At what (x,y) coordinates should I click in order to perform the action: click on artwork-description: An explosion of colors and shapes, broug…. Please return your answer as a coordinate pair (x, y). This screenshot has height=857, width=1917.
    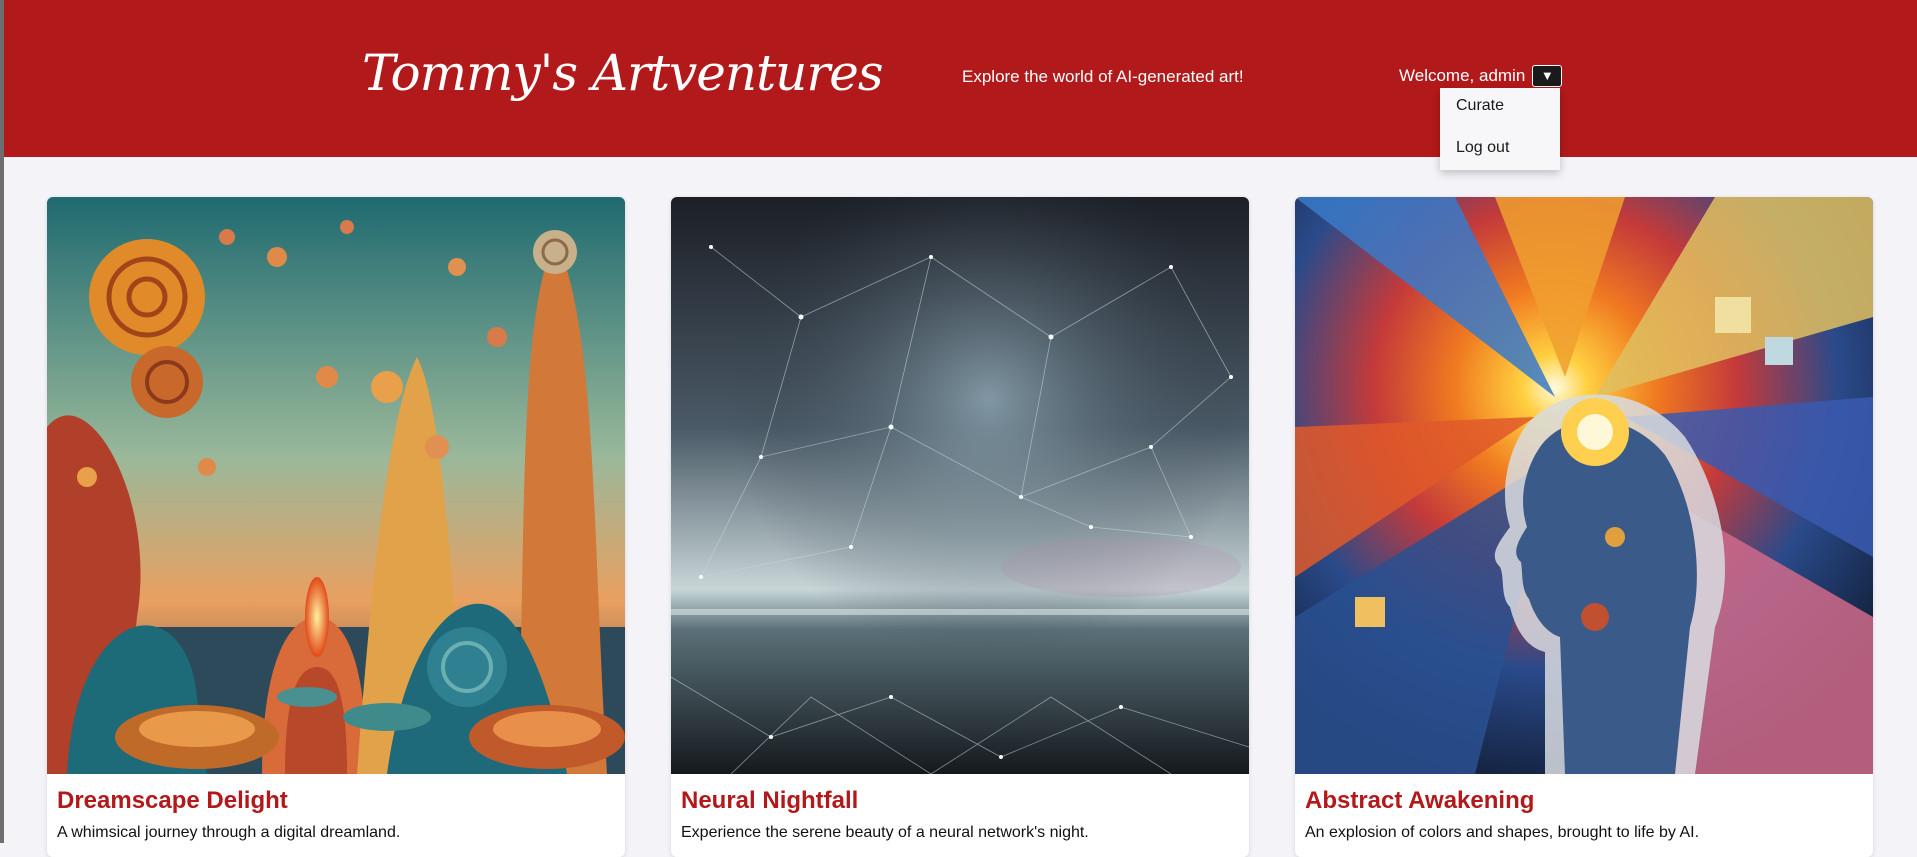
    Looking at the image, I should click on (1502, 832).